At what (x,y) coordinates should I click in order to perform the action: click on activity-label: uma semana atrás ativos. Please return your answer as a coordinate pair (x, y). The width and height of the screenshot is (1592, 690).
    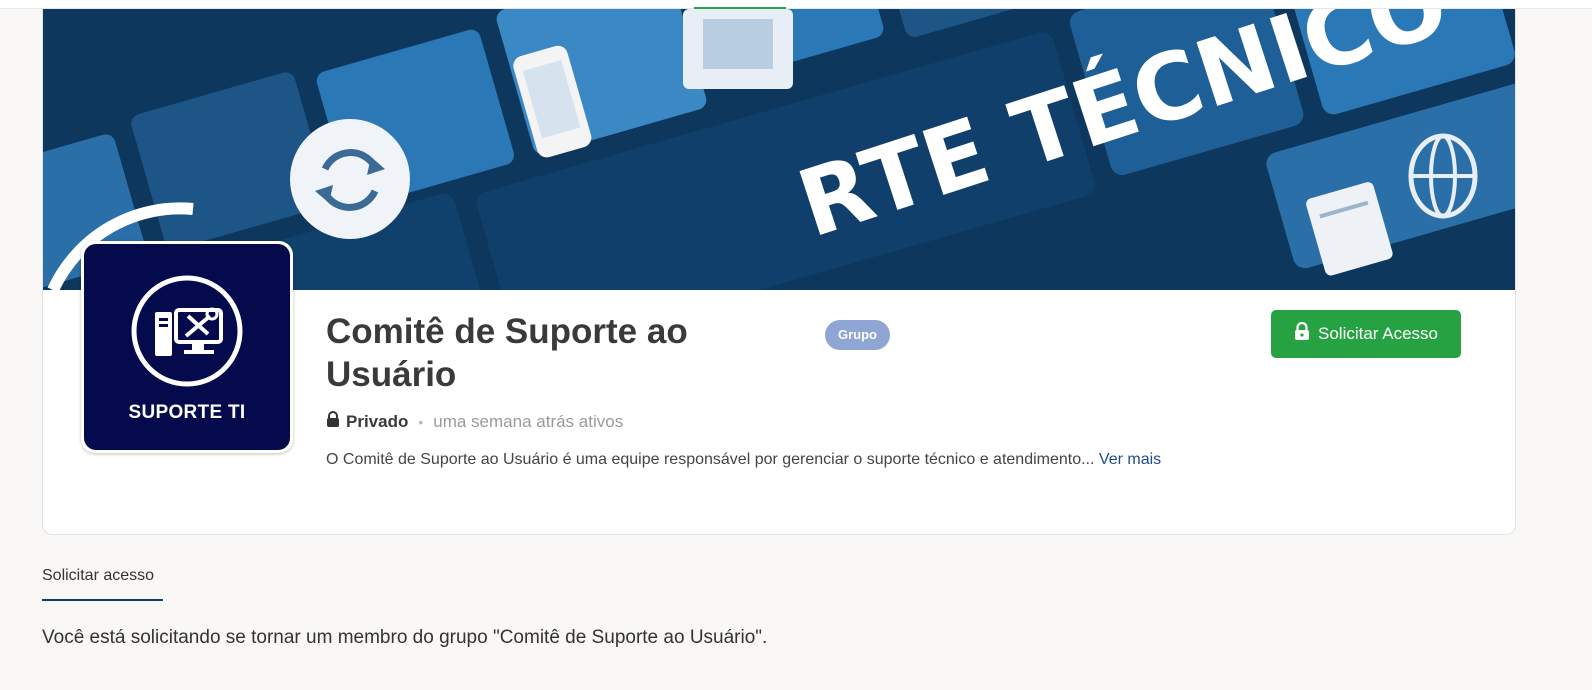
    Looking at the image, I should click on (528, 421).